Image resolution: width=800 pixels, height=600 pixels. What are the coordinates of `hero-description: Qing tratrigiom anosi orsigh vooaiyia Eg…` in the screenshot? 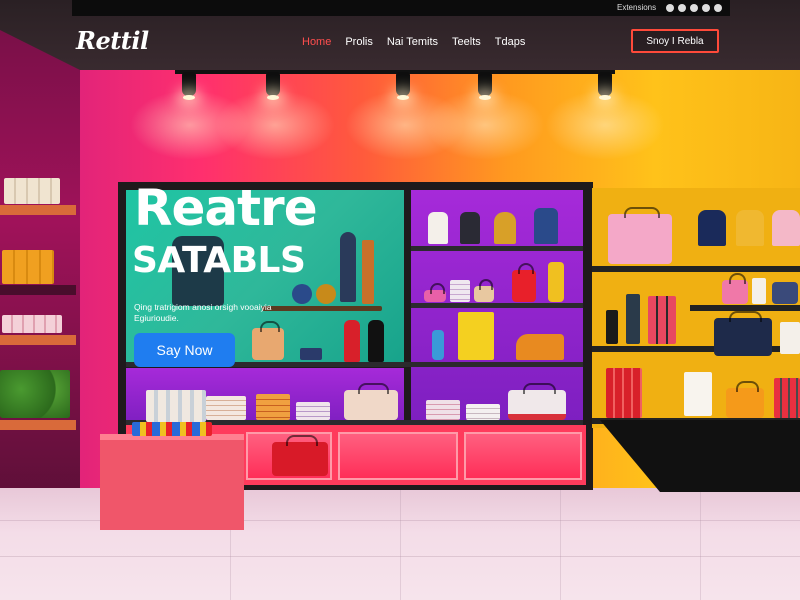 It's located at (203, 312).